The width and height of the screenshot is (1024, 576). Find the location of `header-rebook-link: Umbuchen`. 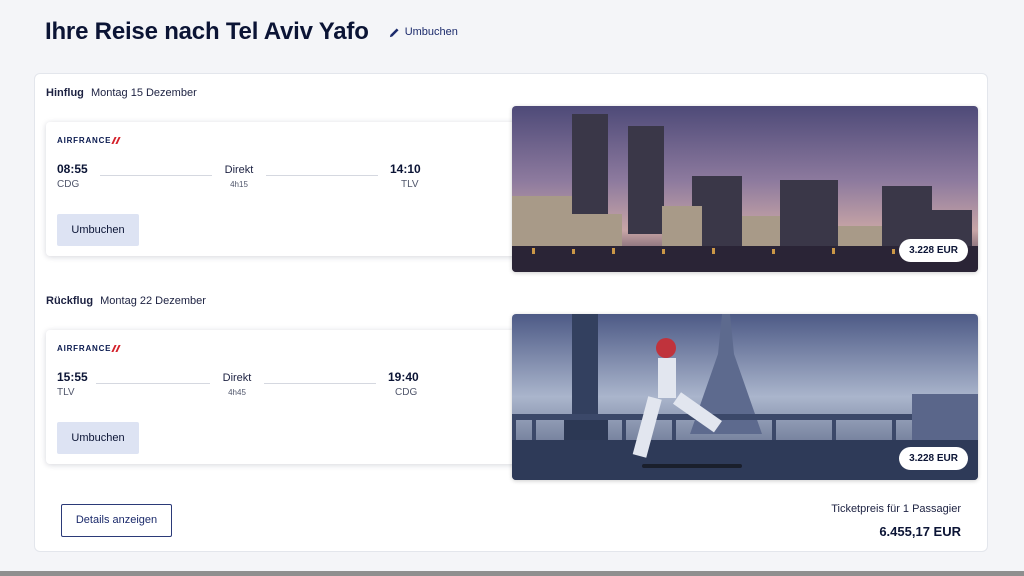

header-rebook-link: Umbuchen is located at coordinates (423, 32).